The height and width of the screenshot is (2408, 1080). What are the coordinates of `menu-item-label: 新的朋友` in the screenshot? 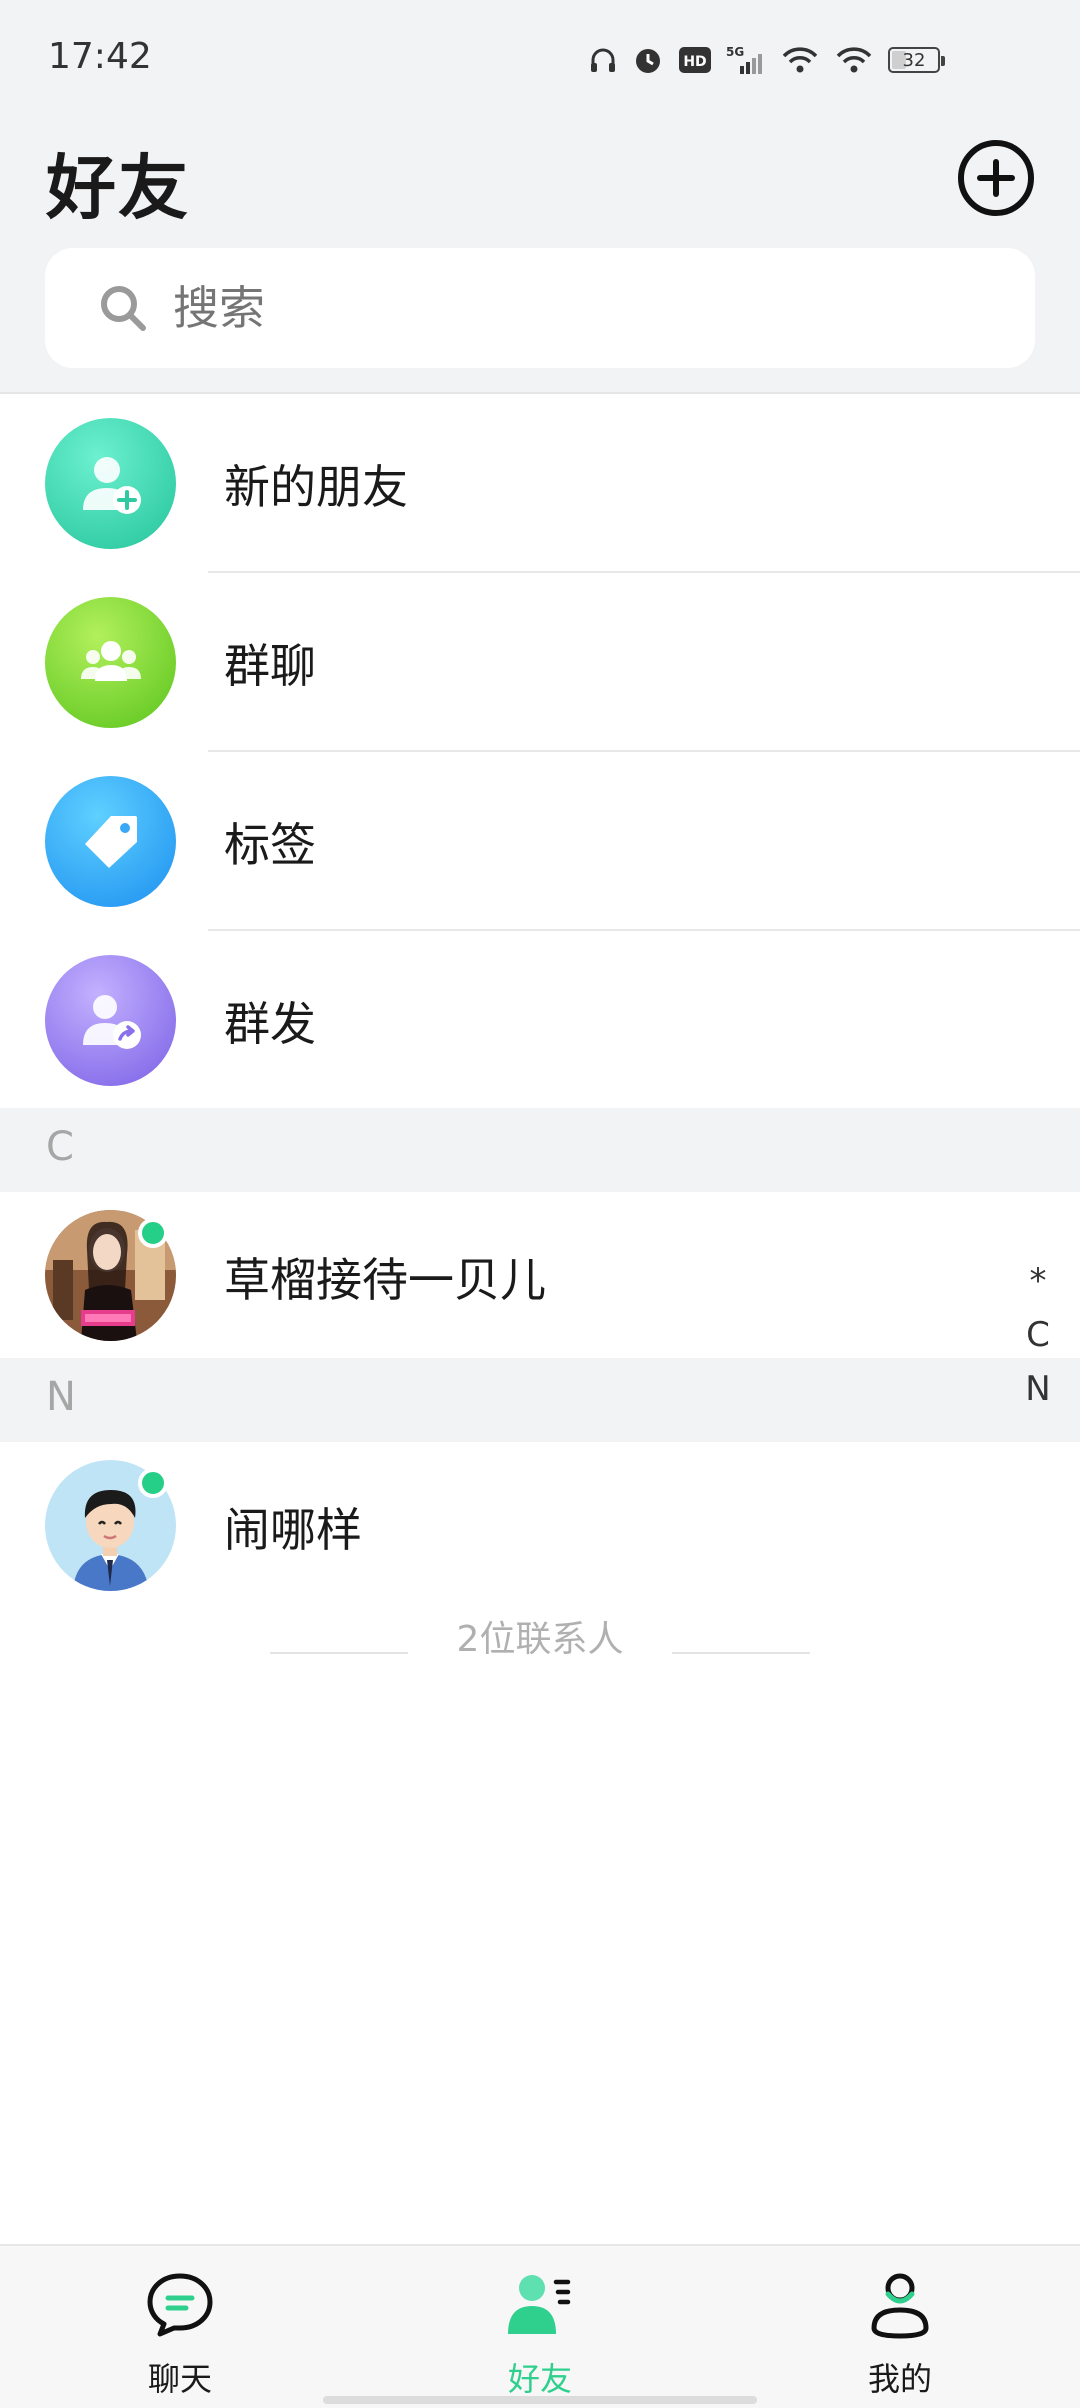 It's located at (316, 486).